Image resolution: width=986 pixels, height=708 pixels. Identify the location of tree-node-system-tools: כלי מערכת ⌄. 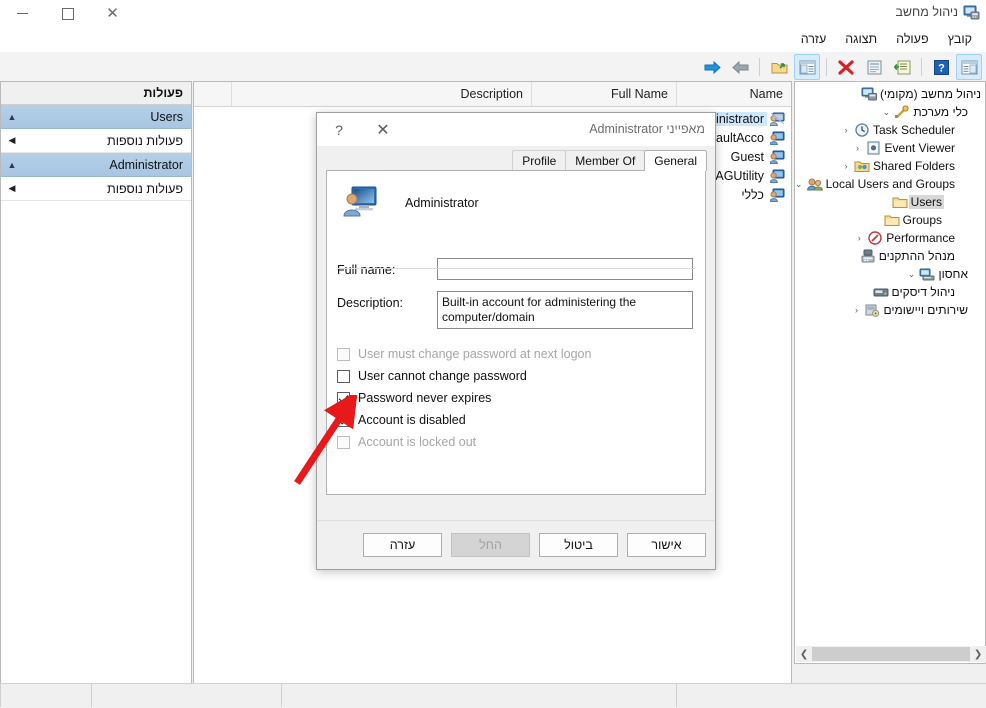
(889, 112).